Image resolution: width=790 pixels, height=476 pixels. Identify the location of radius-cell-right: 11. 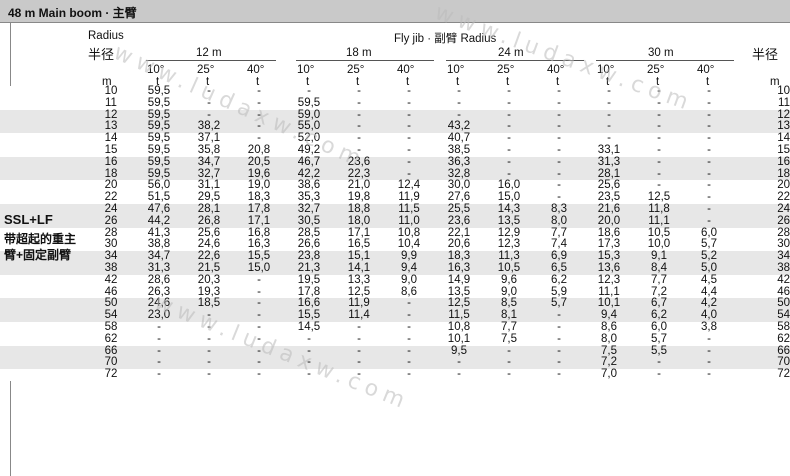
(784, 102).